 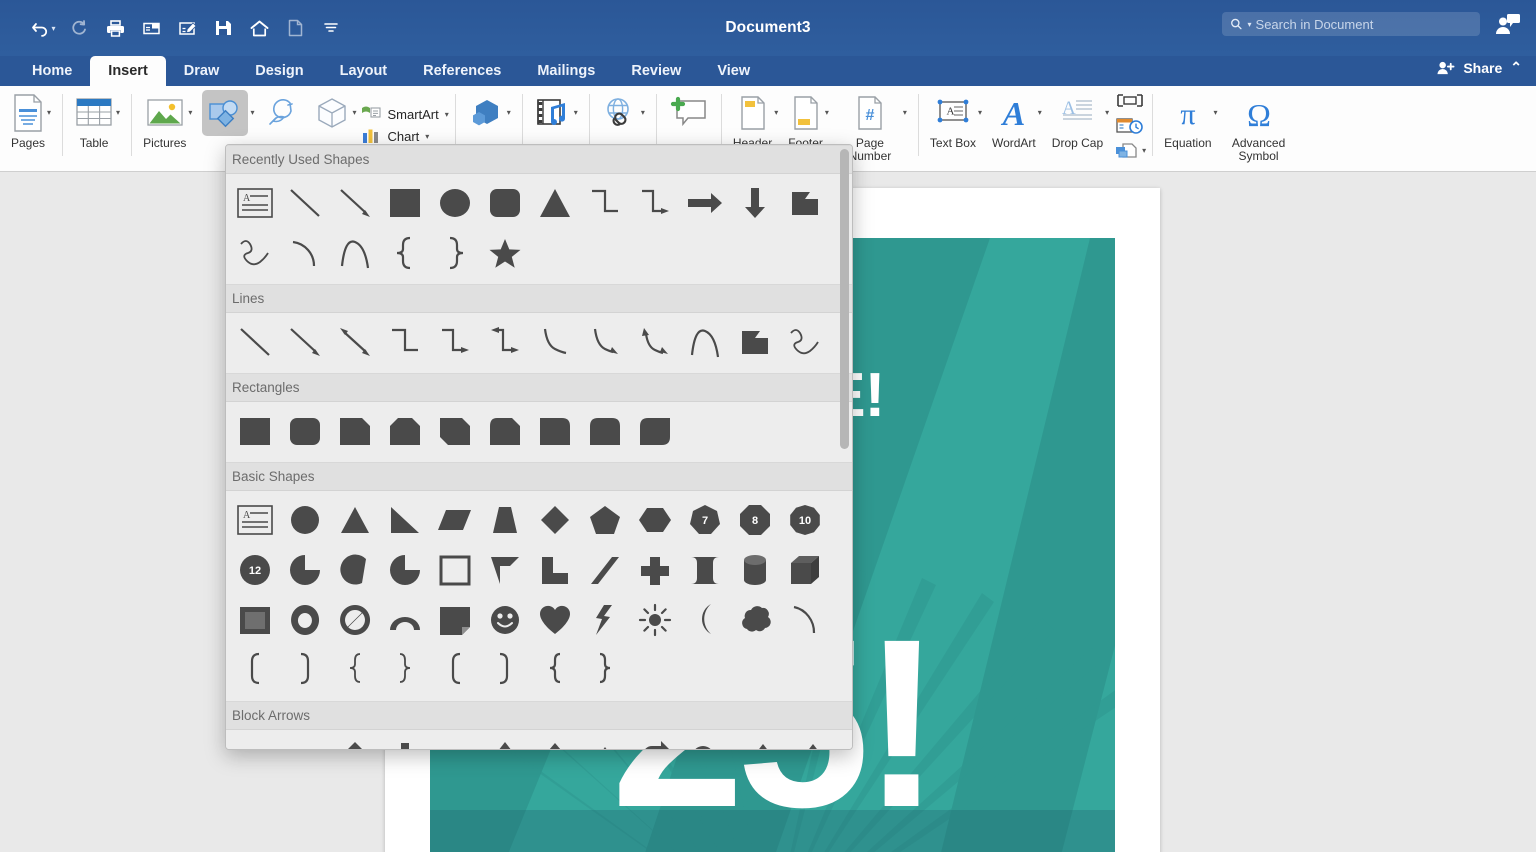 What do you see at coordinates (331, 28) in the screenshot?
I see `customize-toolbar-icon` at bounding box center [331, 28].